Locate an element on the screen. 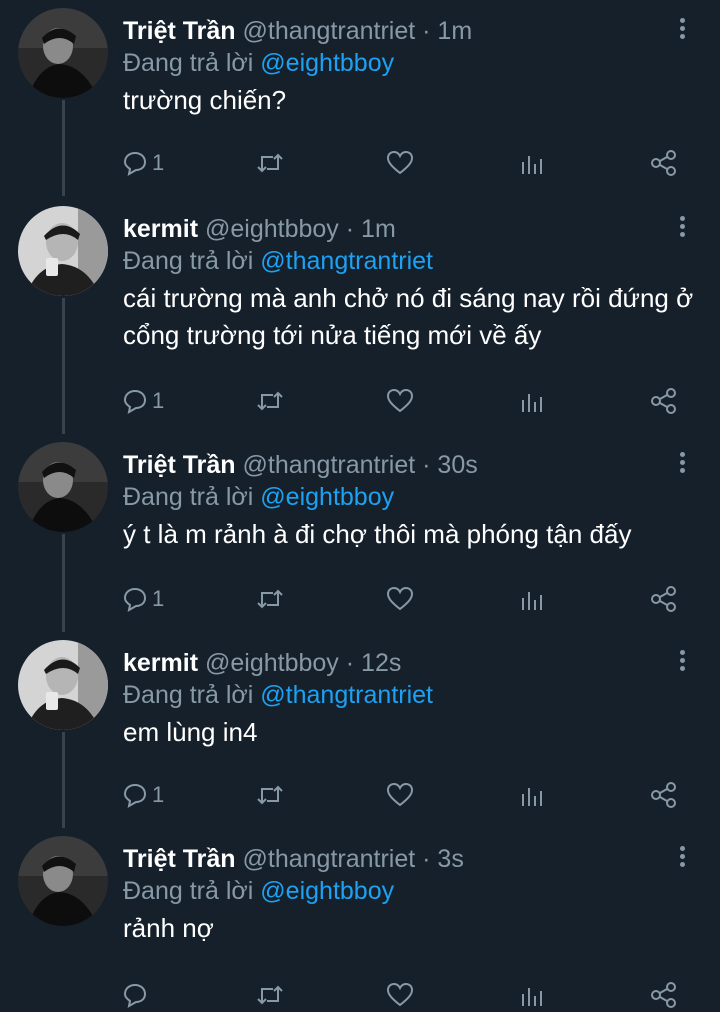 The width and height of the screenshot is (720, 1012). tweet-header: Triệt Trần @thangtrantriet · 3s is located at coordinates (293, 859).